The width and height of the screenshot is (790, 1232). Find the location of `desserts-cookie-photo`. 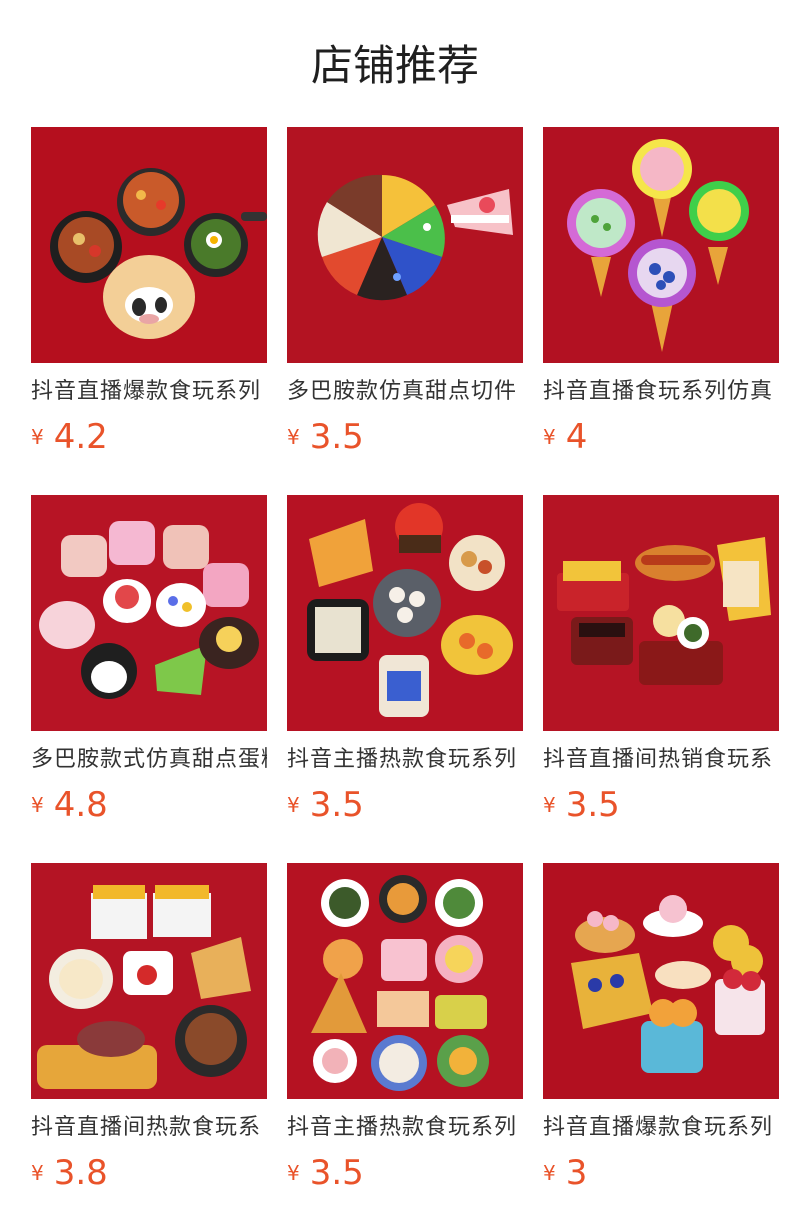

desserts-cookie-photo is located at coordinates (661, 981).